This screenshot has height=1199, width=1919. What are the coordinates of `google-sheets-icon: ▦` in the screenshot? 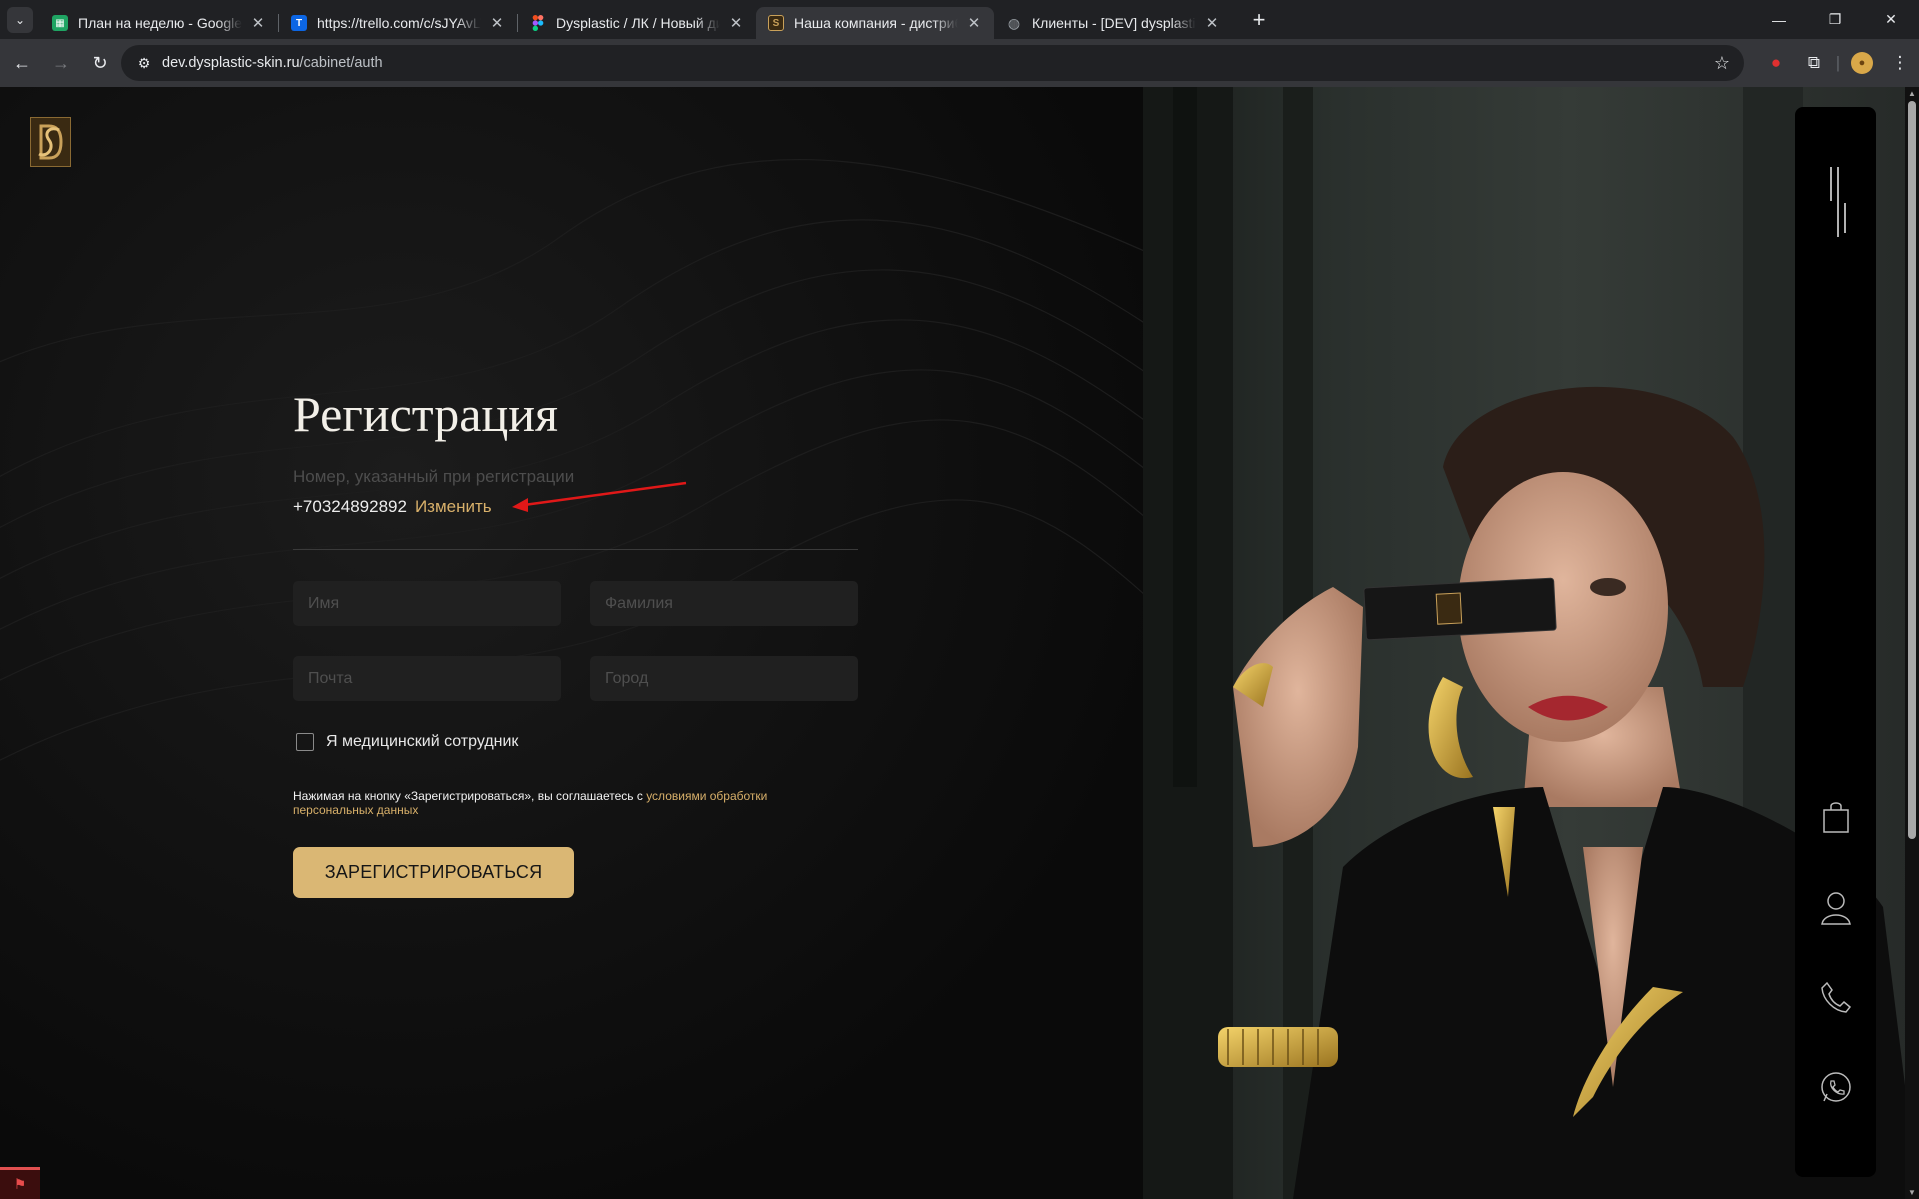 It's located at (60, 23).